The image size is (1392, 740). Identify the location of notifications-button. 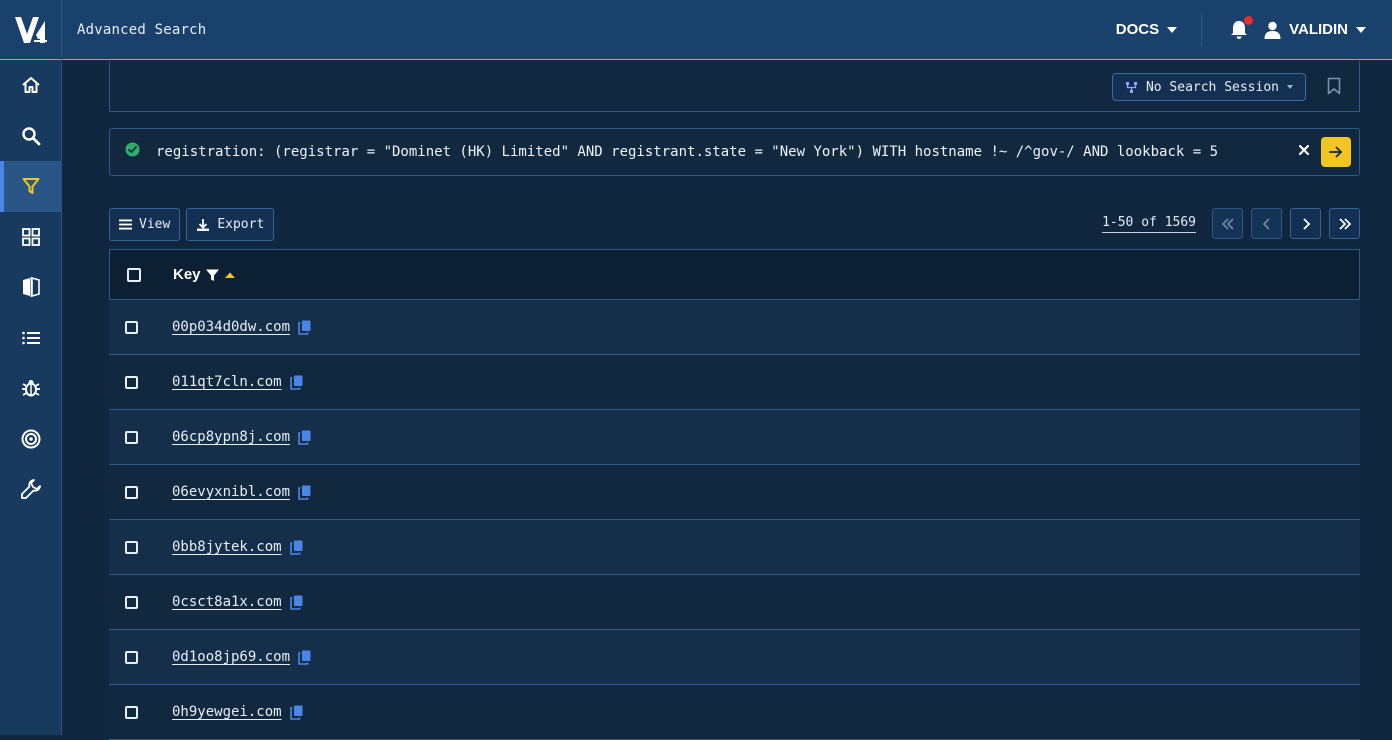
(1242, 27).